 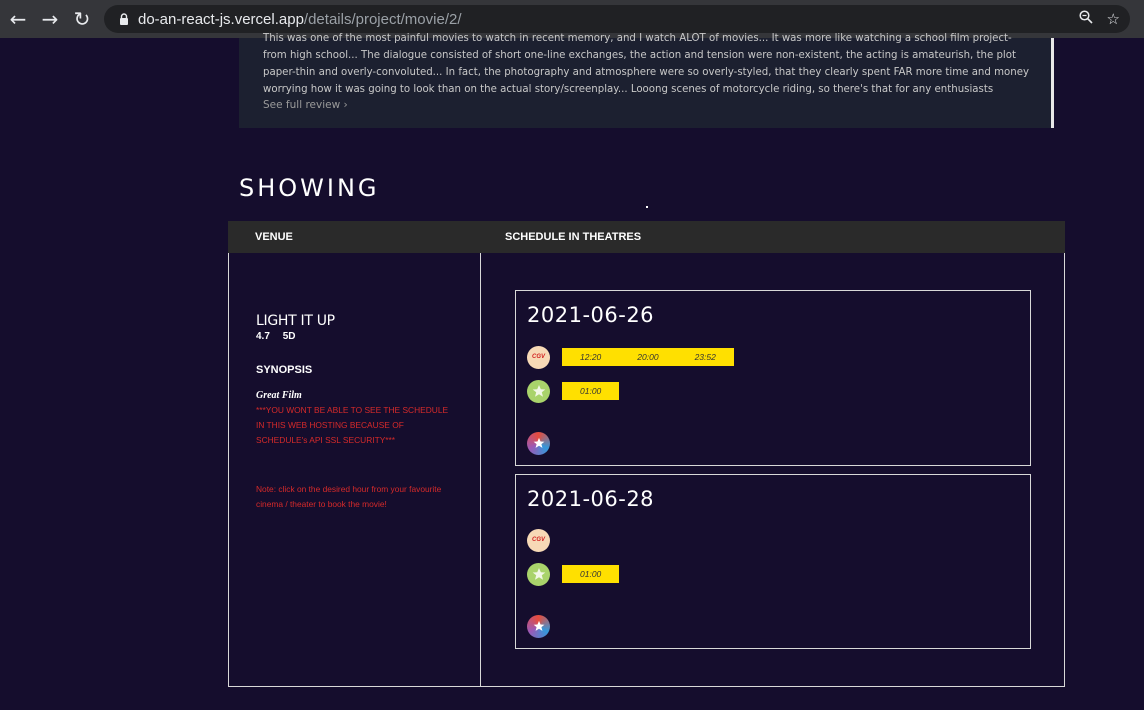 What do you see at coordinates (289, 336) in the screenshot?
I see `movie-format: 5D` at bounding box center [289, 336].